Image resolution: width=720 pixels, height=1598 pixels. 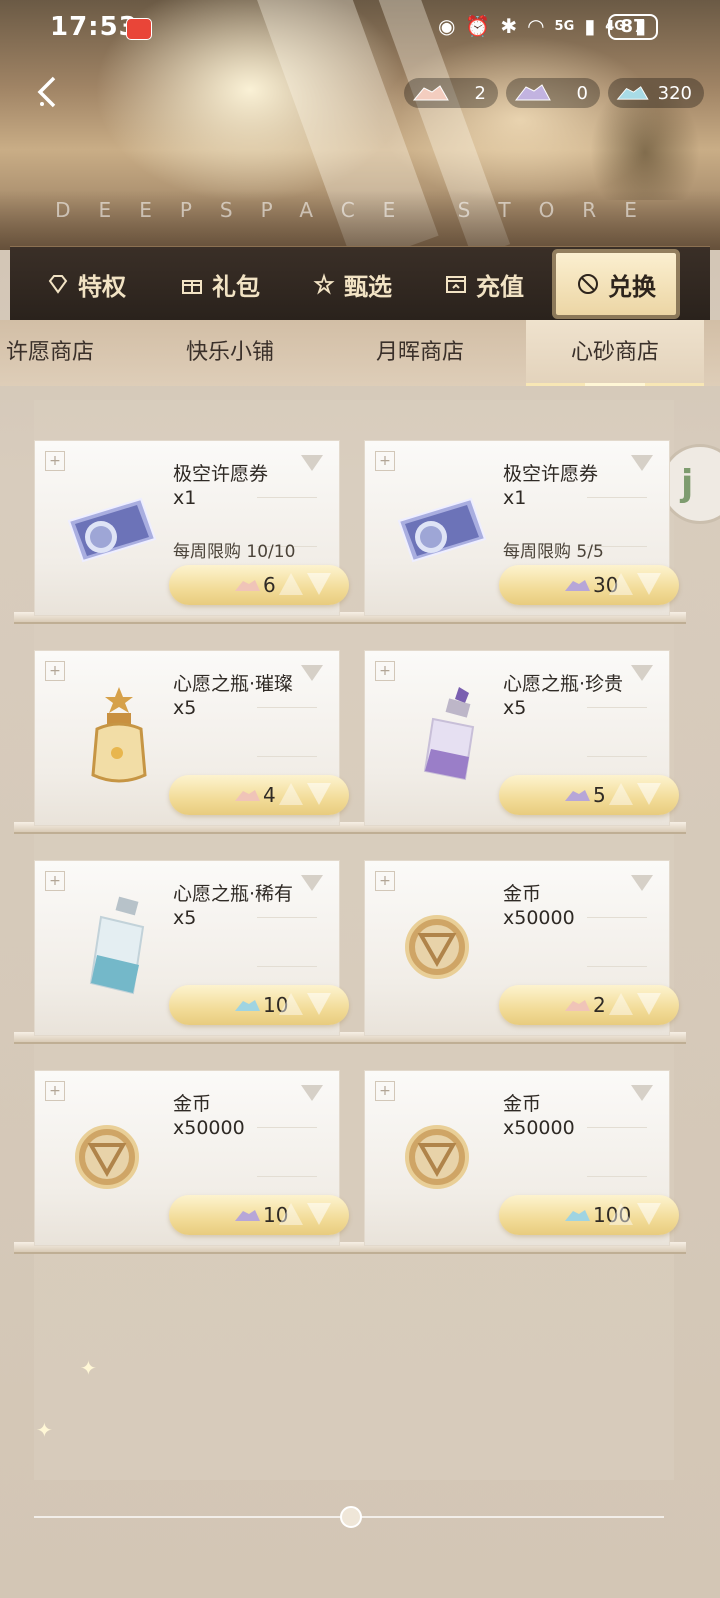 I want to click on back-button, so click(x=48, y=92).